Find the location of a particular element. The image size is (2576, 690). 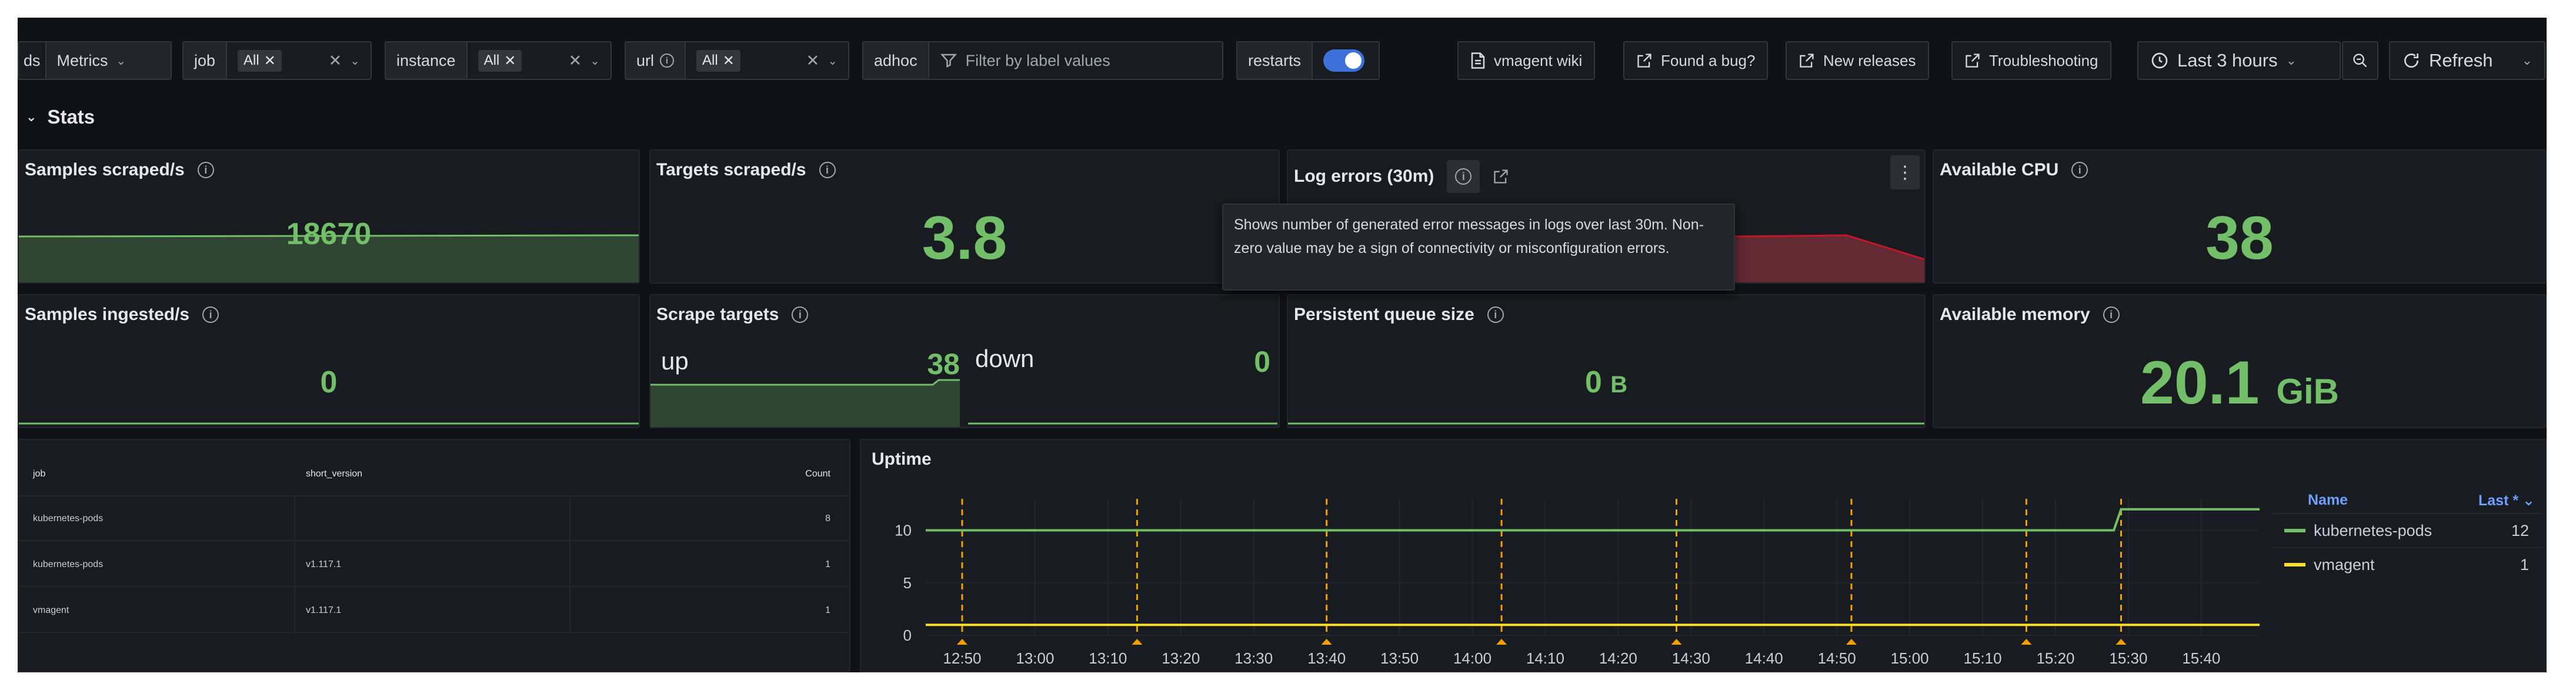

x-tick-label: 14:00 is located at coordinates (1472, 658).